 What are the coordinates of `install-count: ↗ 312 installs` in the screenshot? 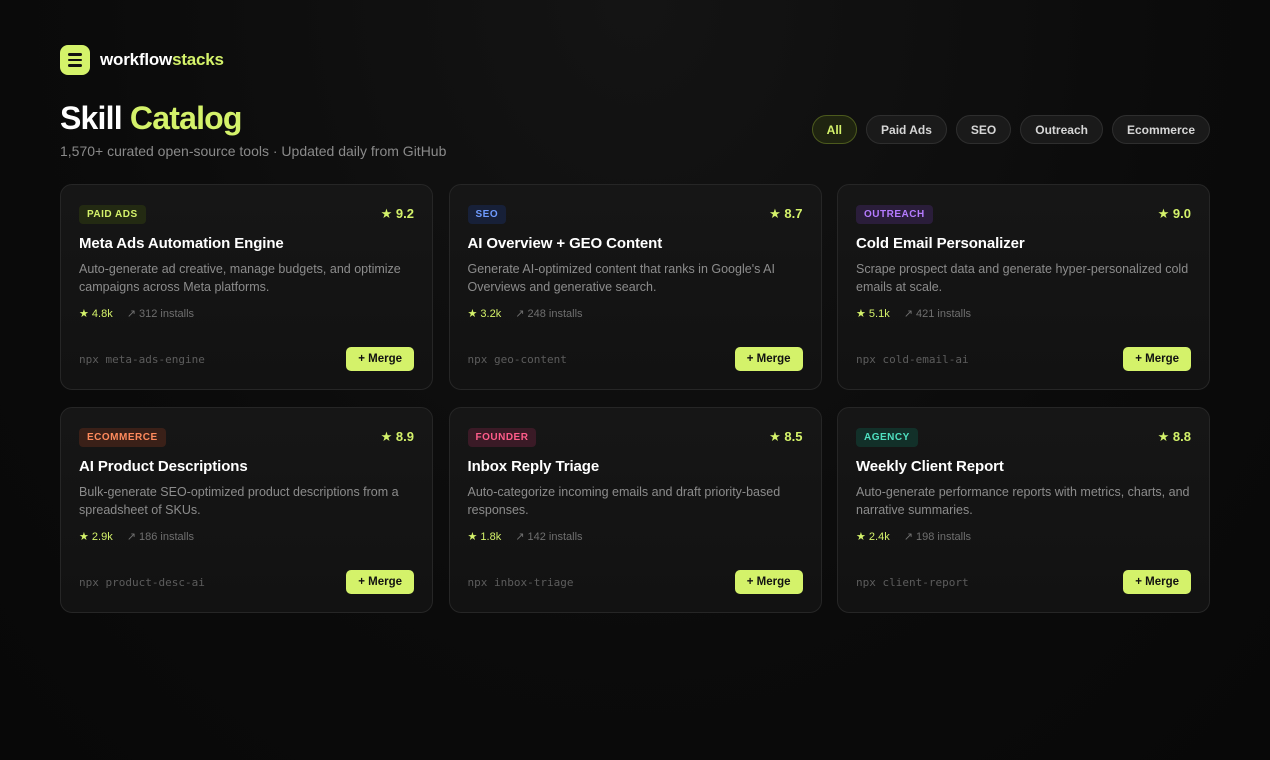 It's located at (160, 314).